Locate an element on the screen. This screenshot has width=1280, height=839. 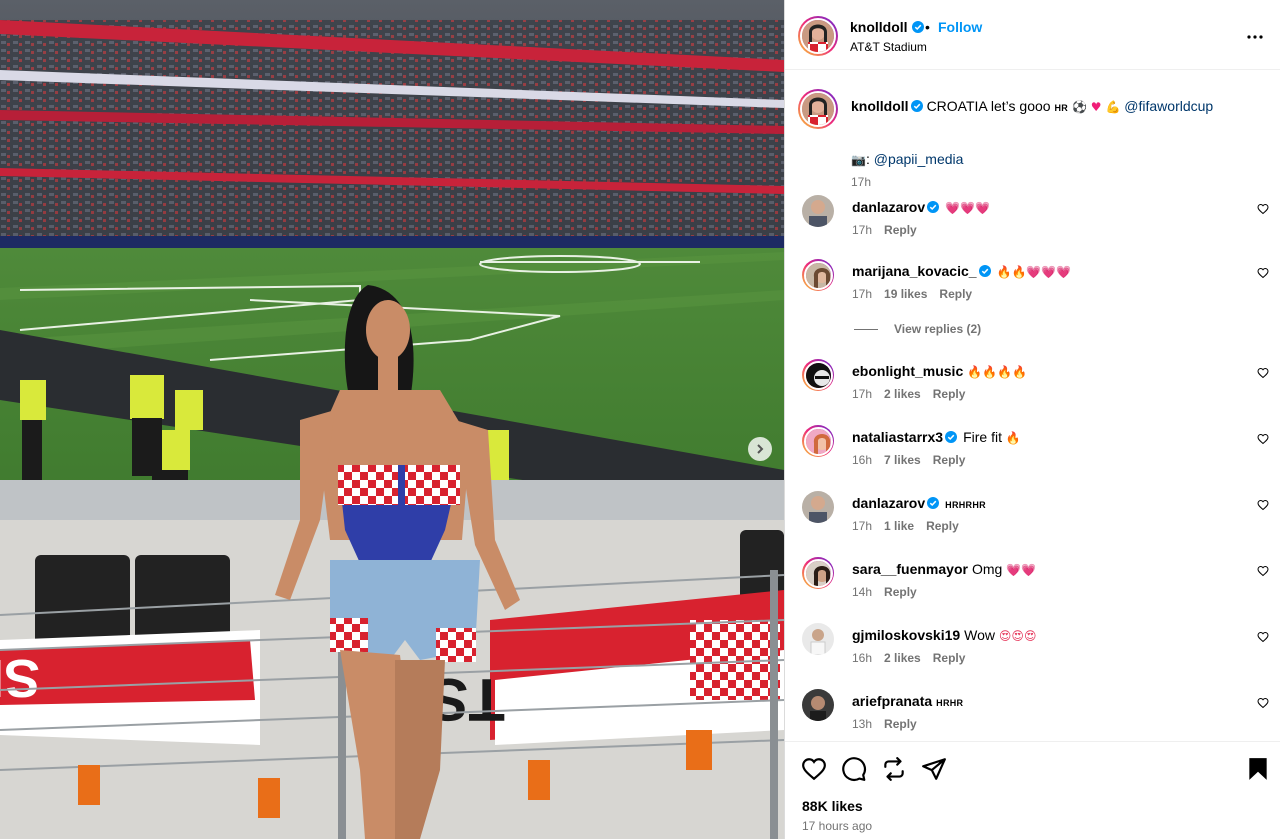
next-image-button is located at coordinates (760, 449).